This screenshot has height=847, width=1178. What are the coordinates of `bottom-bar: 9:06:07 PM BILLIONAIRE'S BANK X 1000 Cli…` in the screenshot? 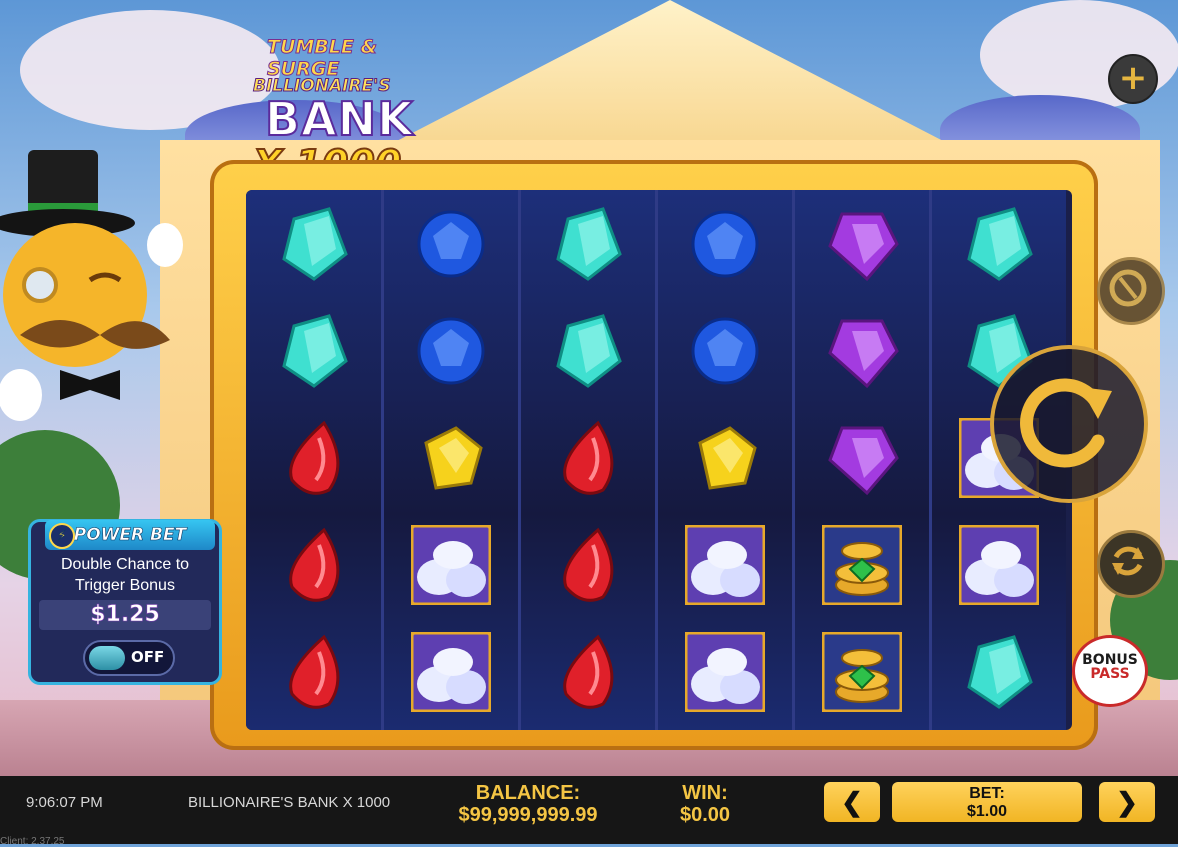 It's located at (589, 811).